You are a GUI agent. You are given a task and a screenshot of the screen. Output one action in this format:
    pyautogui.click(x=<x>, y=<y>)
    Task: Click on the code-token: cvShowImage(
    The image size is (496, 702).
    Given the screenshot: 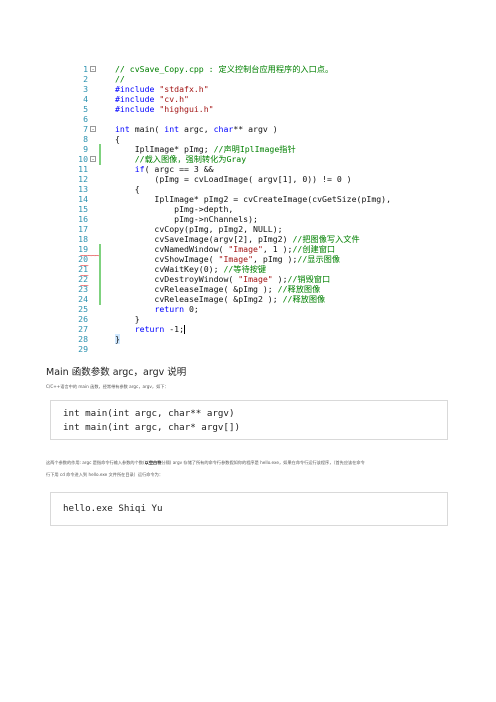 What is the action you would take?
    pyautogui.click(x=167, y=259)
    